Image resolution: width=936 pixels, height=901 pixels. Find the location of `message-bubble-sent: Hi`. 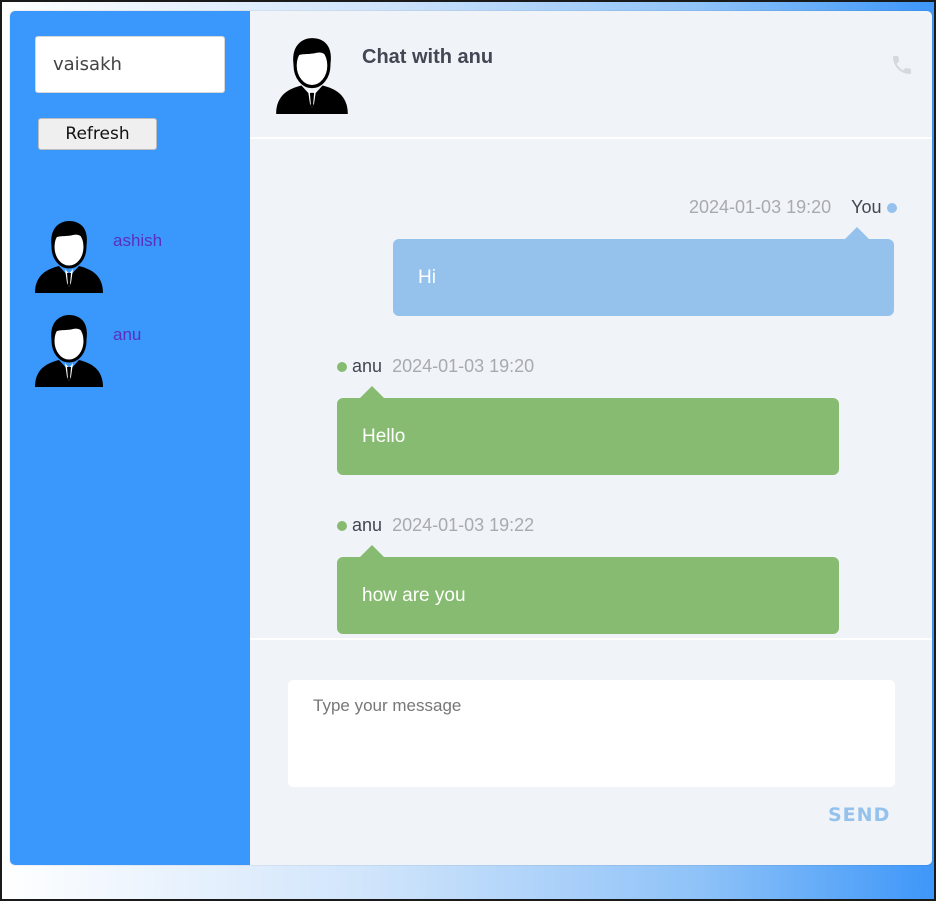

message-bubble-sent: Hi is located at coordinates (643, 271).